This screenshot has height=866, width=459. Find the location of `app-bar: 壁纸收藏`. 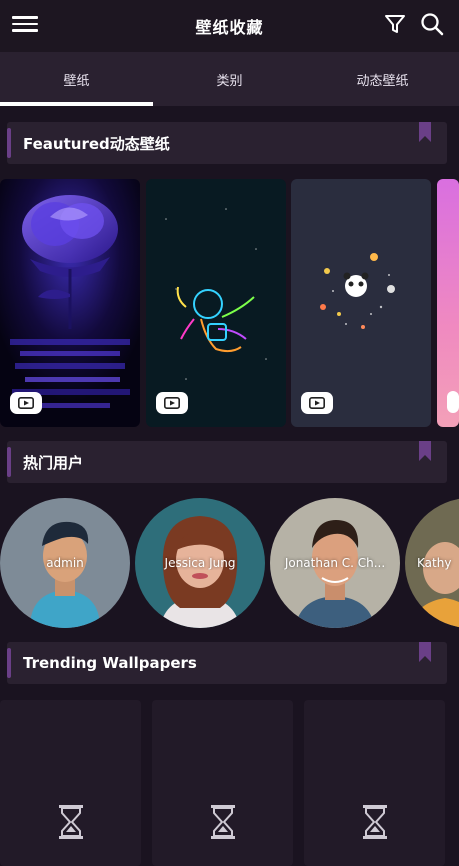

app-bar: 壁纸收藏 is located at coordinates (229, 26).